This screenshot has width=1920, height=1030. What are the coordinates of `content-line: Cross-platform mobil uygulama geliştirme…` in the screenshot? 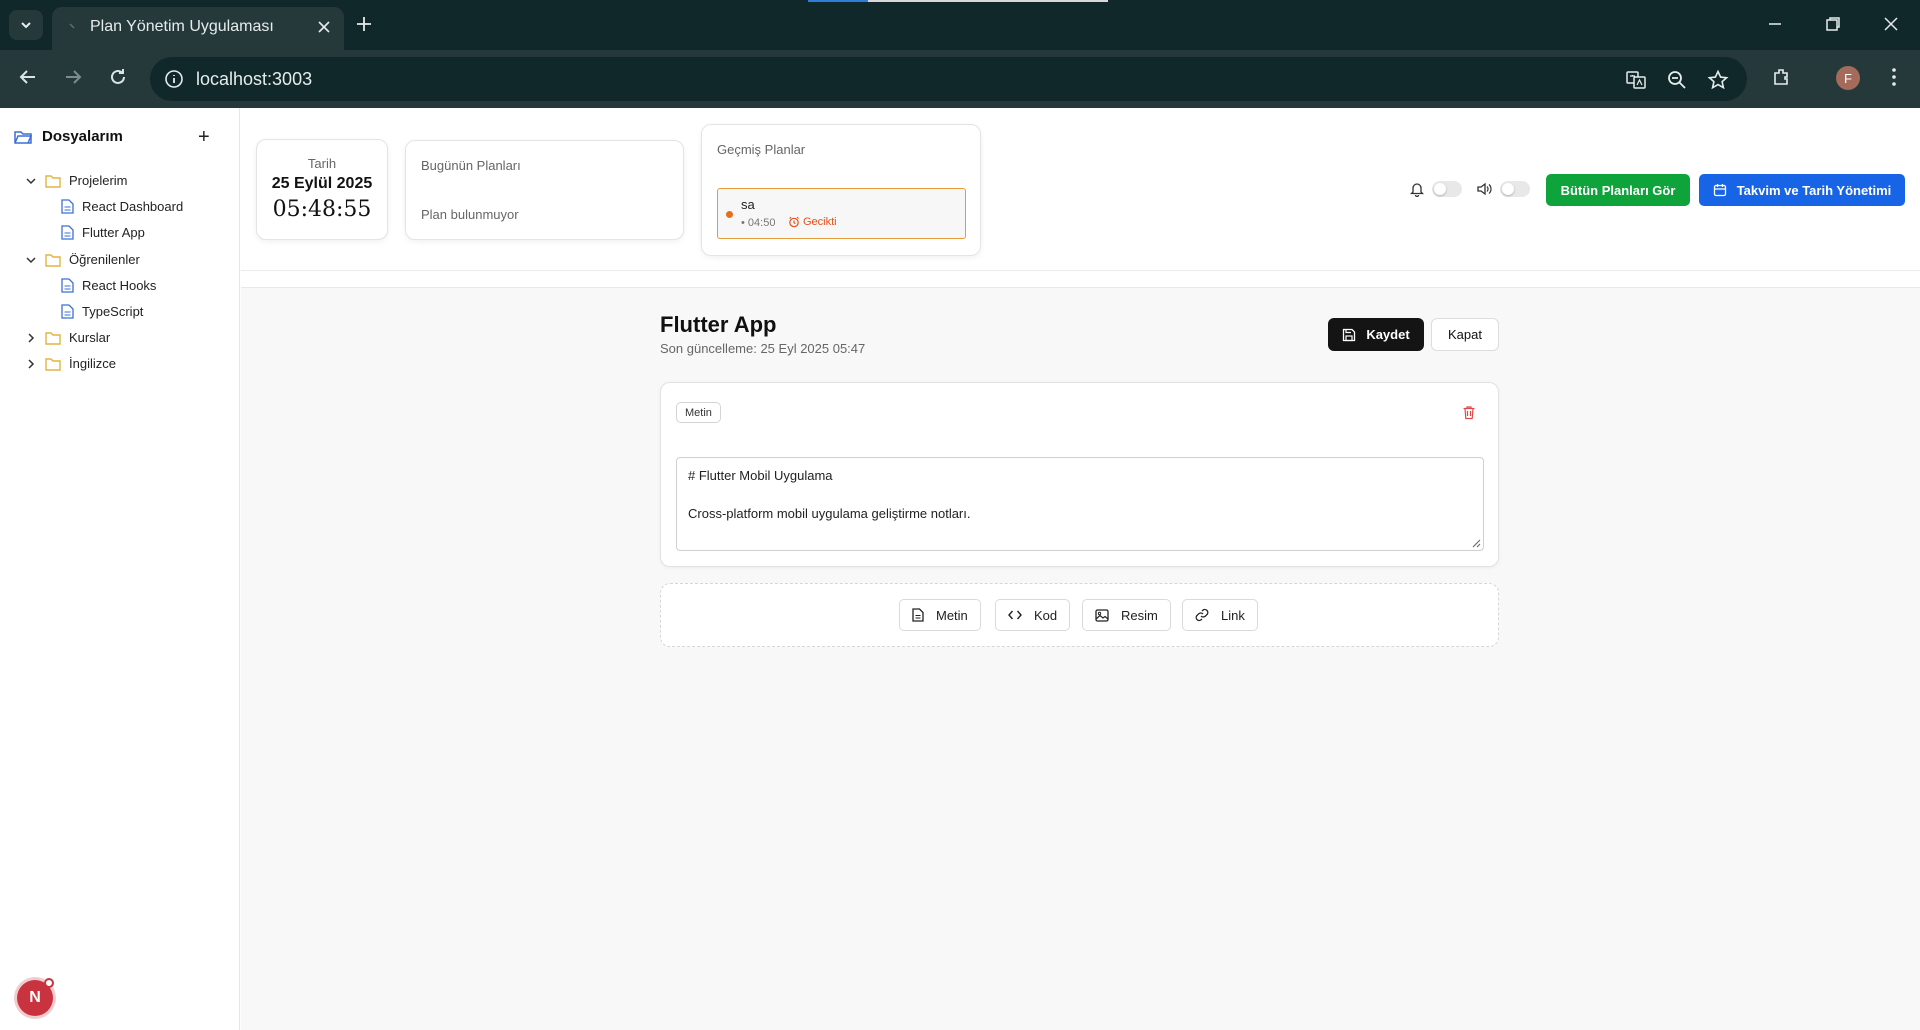 It's located at (829, 513).